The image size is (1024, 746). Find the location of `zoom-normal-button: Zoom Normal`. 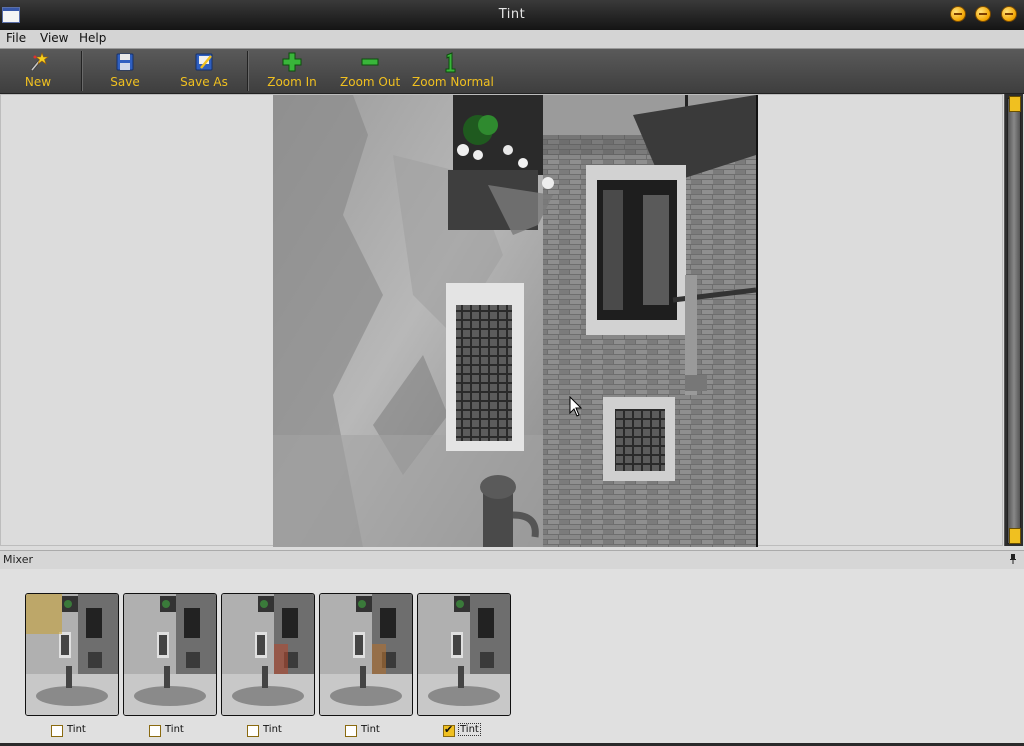

zoom-normal-button: Zoom Normal is located at coordinates (453, 71).